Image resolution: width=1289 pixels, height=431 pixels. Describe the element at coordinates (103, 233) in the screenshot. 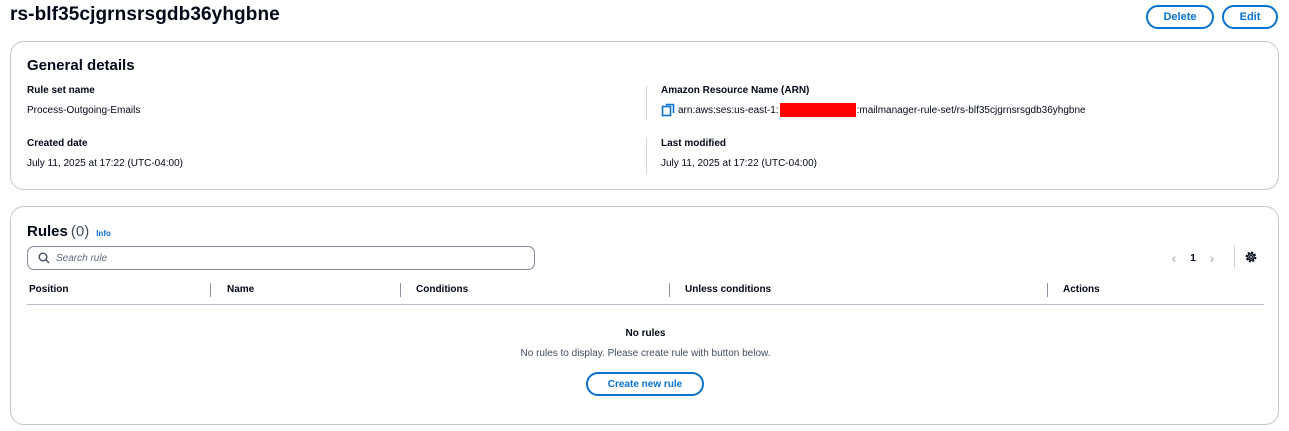

I see `info-link: Info` at that location.